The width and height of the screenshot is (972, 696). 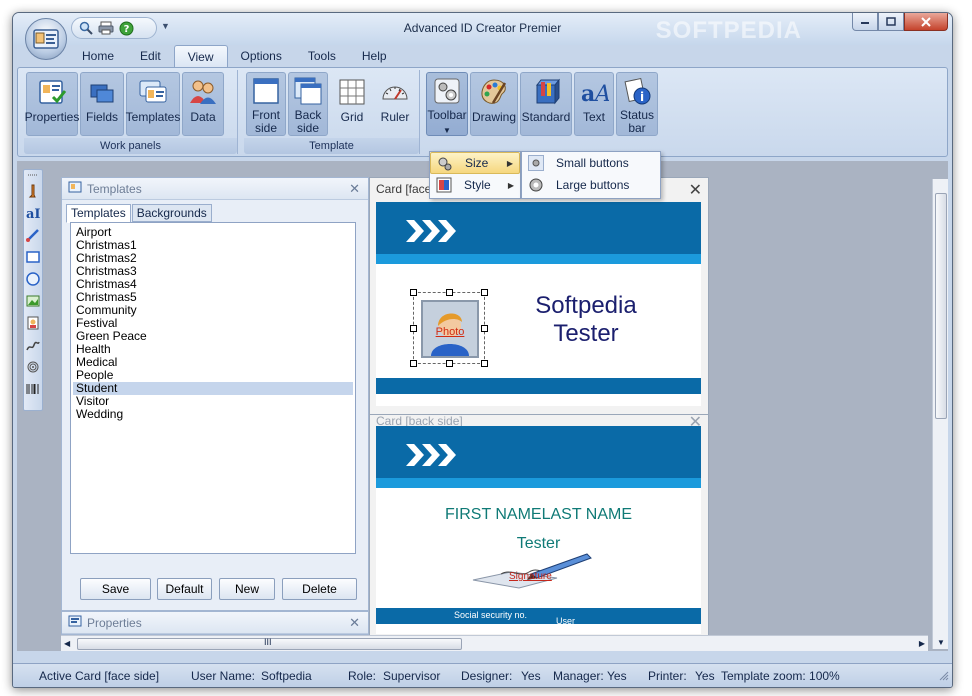 I want to click on grip-icon, so click(x=33, y=175).